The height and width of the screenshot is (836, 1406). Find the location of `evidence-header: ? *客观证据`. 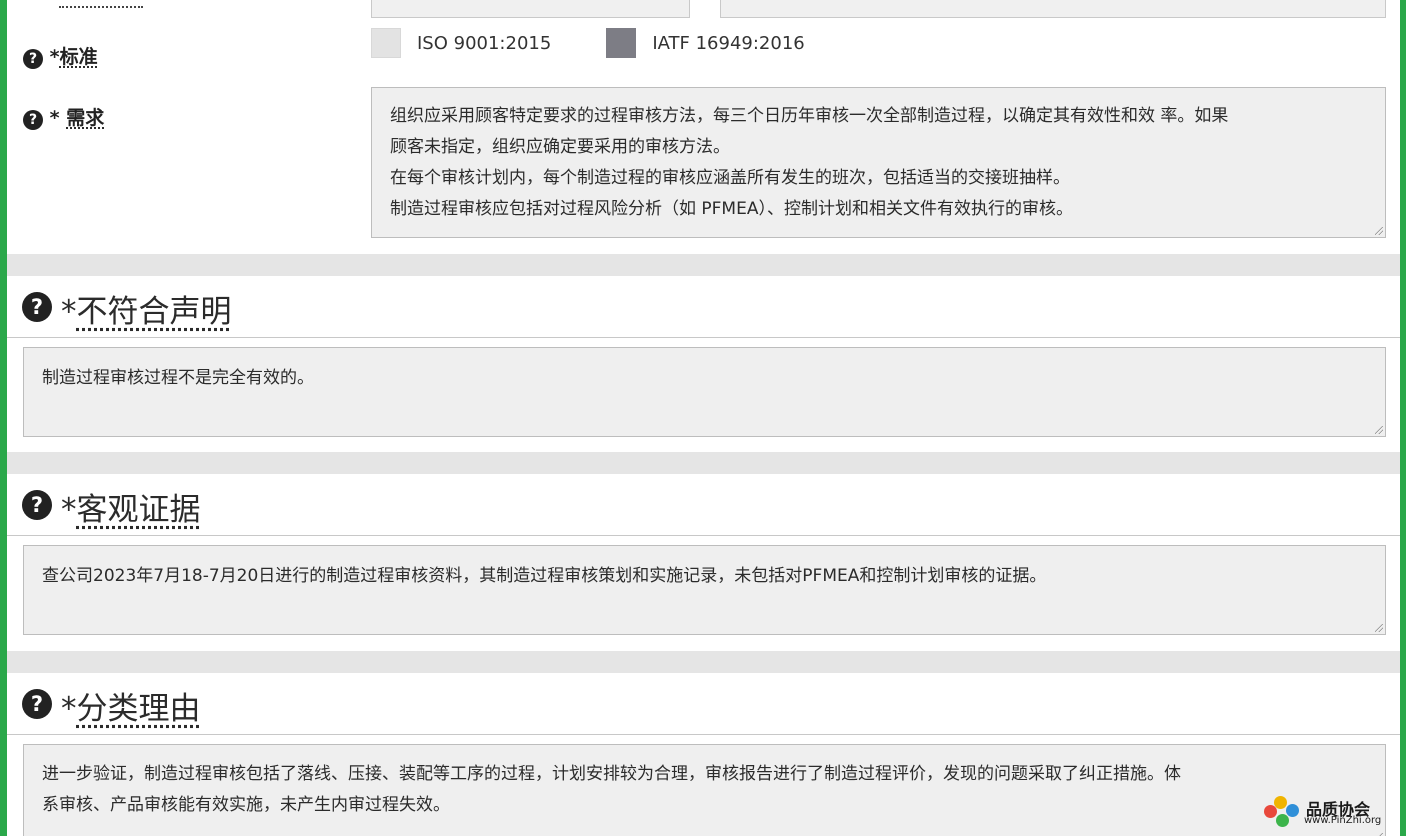

evidence-header: ? *客观证据 is located at coordinates (703, 505).